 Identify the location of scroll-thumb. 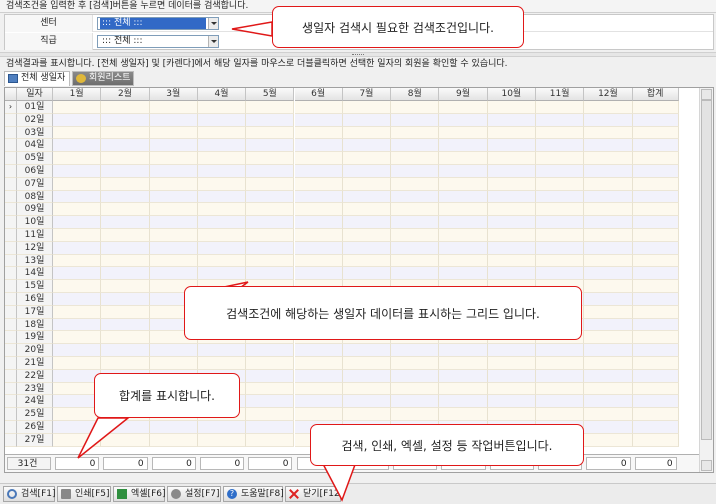
(706, 270).